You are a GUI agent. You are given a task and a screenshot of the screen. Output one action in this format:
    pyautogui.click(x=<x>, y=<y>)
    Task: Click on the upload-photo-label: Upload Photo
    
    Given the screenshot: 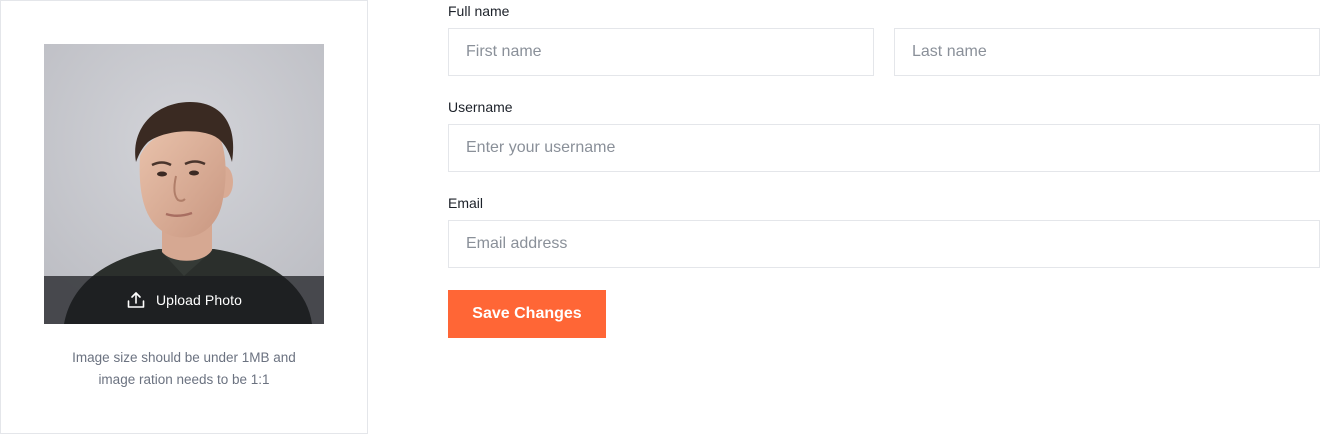 What is the action you would take?
    pyautogui.click(x=199, y=300)
    